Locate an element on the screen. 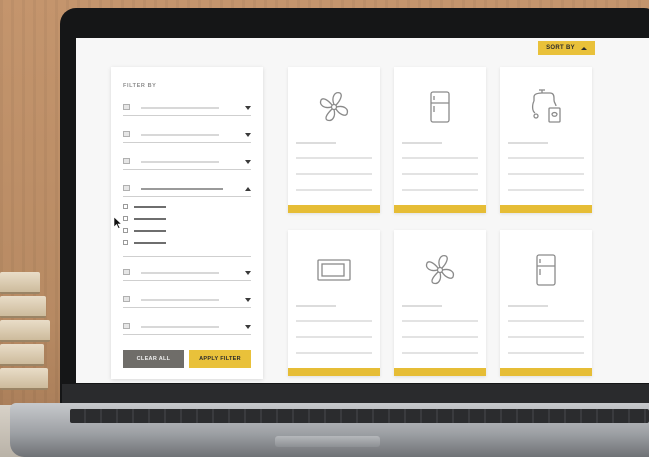  mouse-cursor-icon is located at coordinates (118, 223).